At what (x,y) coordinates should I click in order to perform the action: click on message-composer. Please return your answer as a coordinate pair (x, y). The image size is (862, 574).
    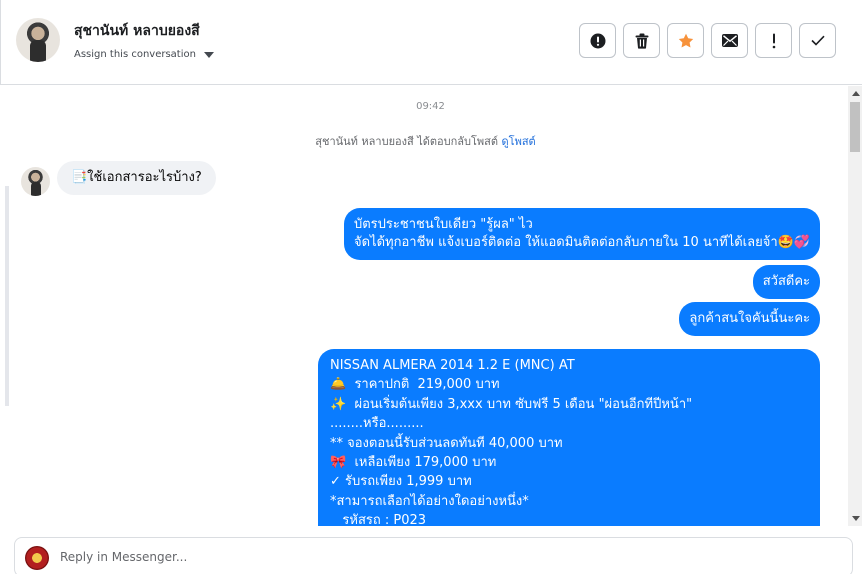
    Looking at the image, I should click on (433, 555).